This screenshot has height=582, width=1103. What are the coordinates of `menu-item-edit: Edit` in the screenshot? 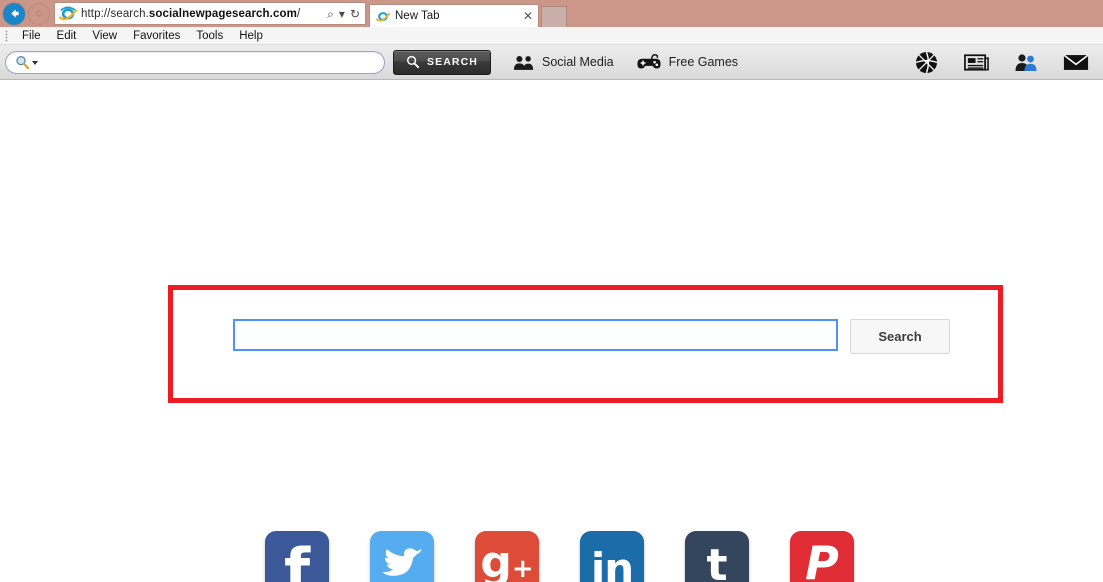 It's located at (67, 36).